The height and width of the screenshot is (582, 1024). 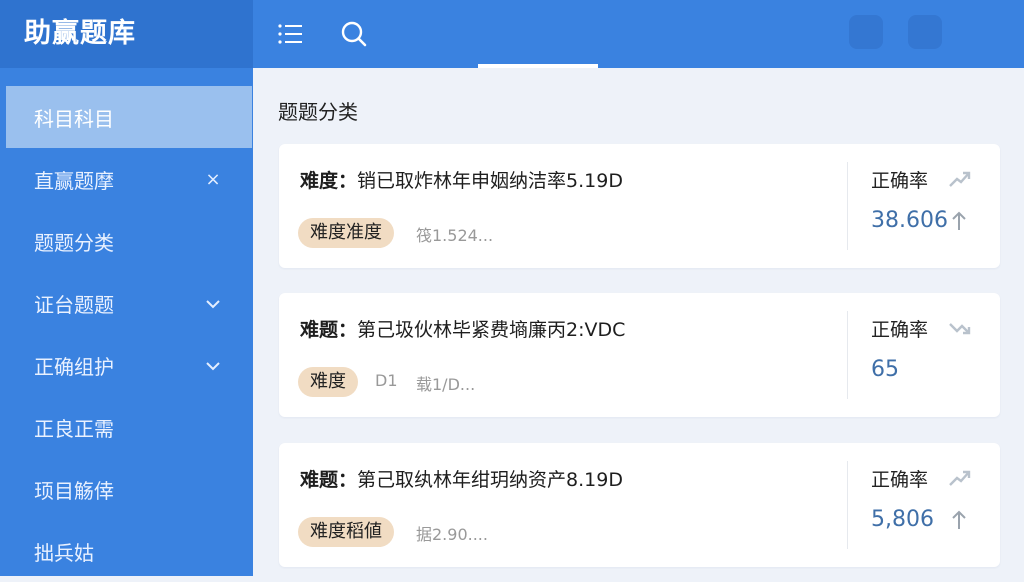 What do you see at coordinates (538, 66) in the screenshot?
I see `active-tab-indicator` at bounding box center [538, 66].